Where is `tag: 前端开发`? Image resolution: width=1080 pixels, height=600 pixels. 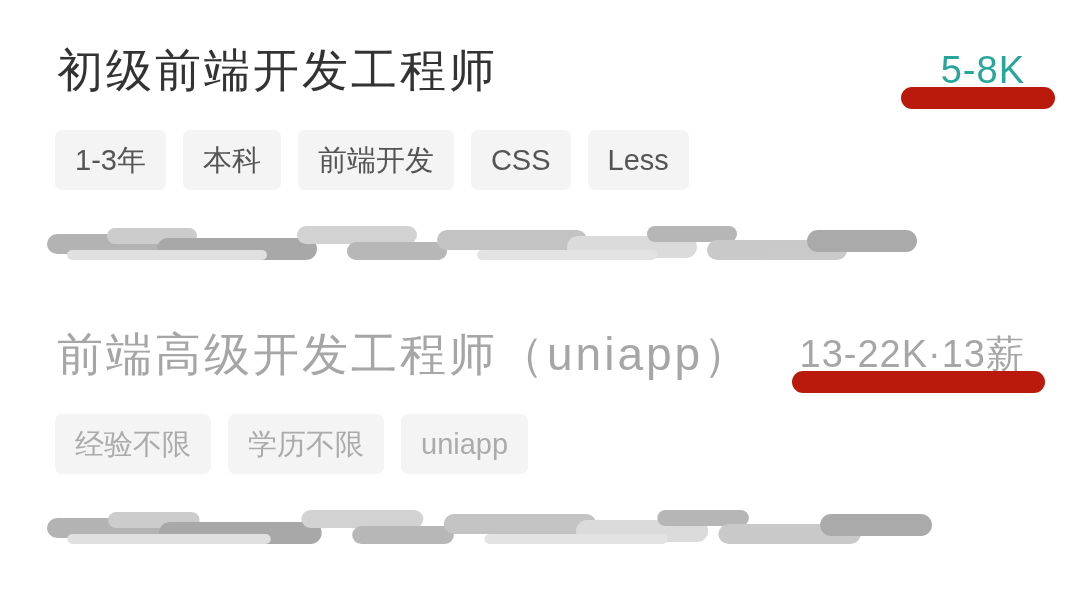 tag: 前端开发 is located at coordinates (375, 160).